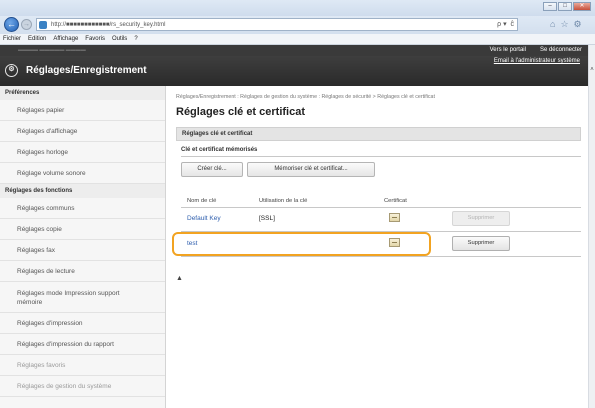 The image size is (595, 408). What do you see at coordinates (82, 131) in the screenshot?
I see `sidebar-item-display: Réglages d'affichage` at bounding box center [82, 131].